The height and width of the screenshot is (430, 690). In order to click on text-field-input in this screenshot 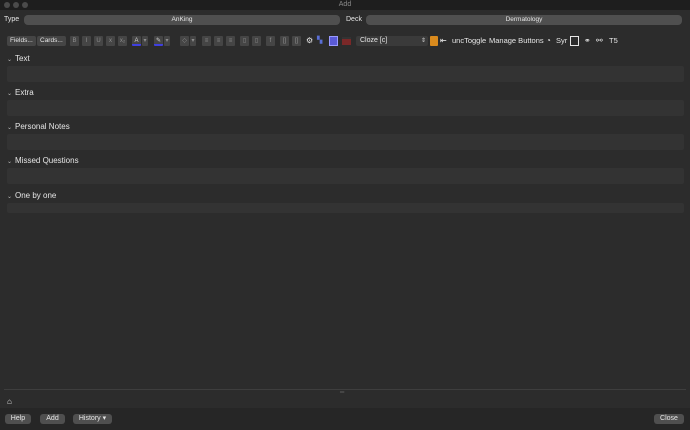, I will do `click(345, 74)`.